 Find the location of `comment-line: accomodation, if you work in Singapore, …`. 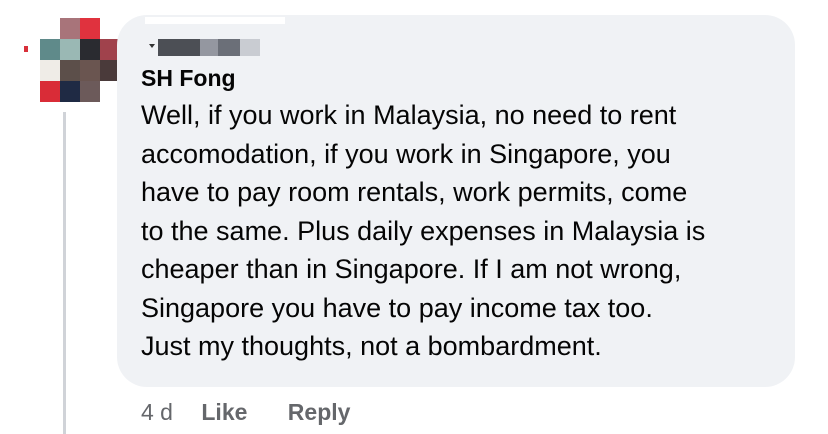

comment-line: accomodation, if you work in Singapore, … is located at coordinates (406, 153).